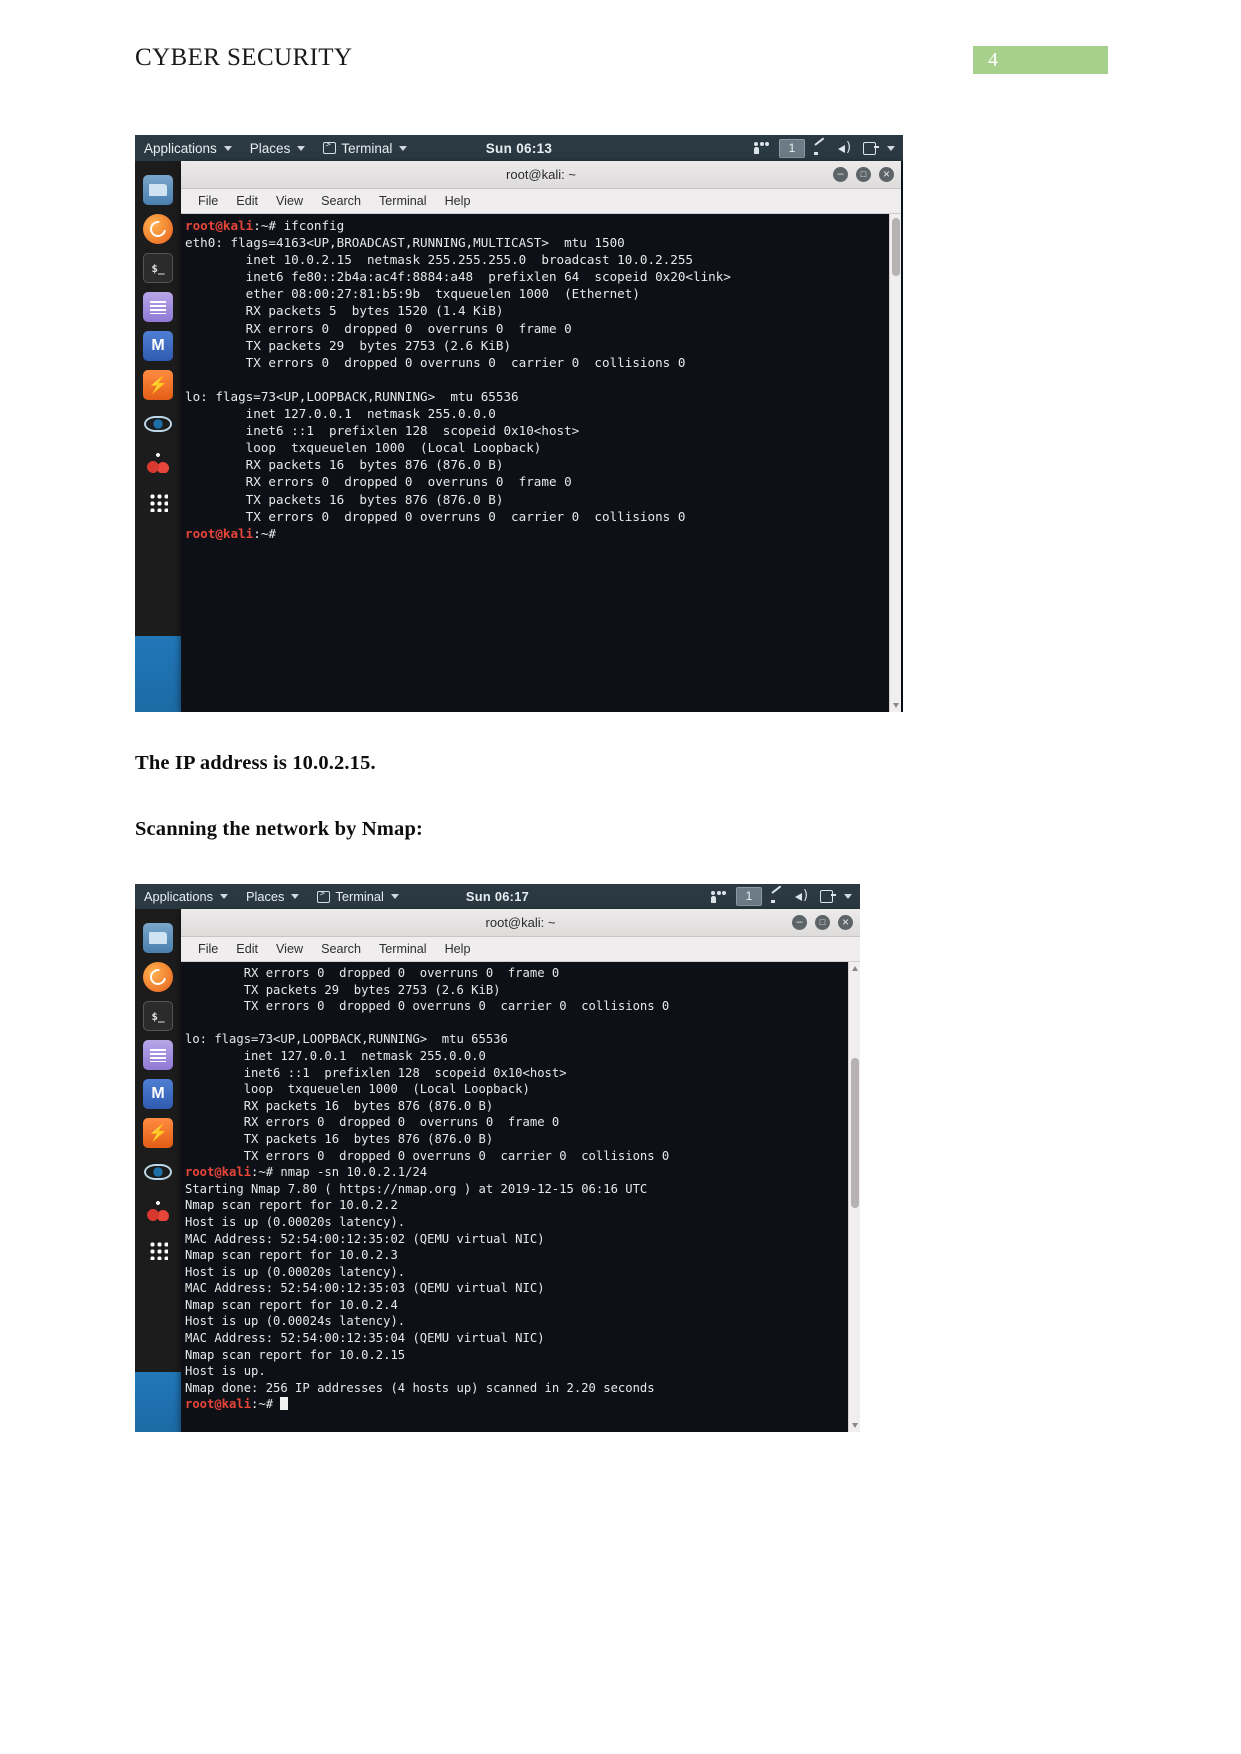 This screenshot has width=1241, height=1754. I want to click on panel-clock: Sun 06:13, so click(519, 148).